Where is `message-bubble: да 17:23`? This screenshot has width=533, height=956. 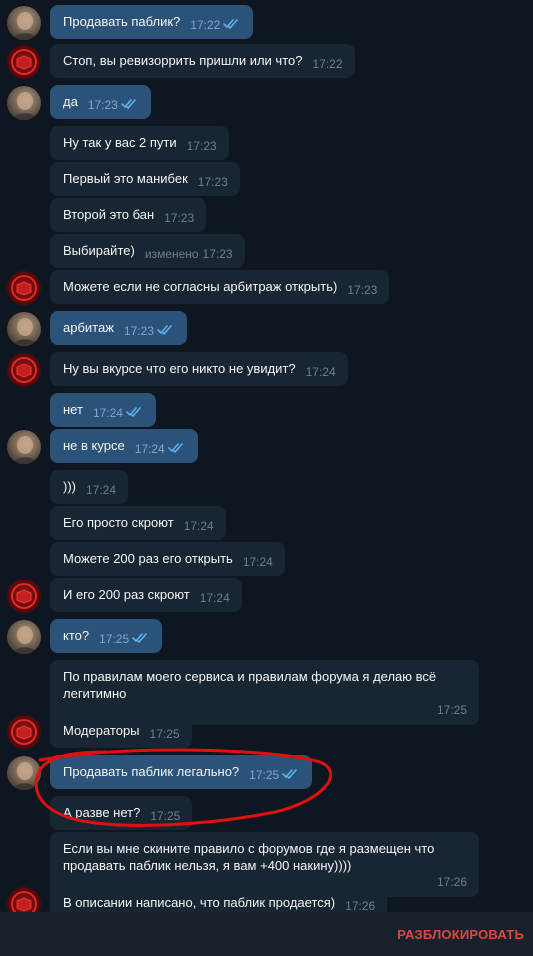
message-bubble: да 17:23 is located at coordinates (100, 102).